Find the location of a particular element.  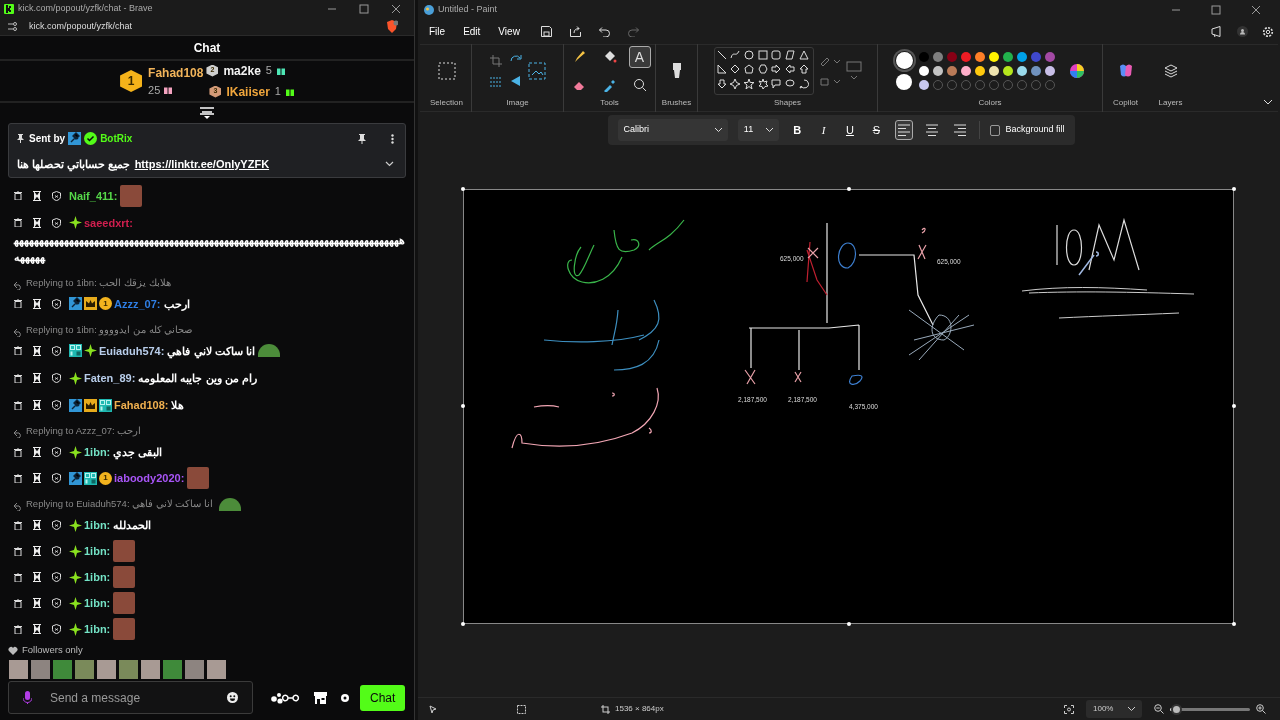

username: Fahad108: is located at coordinates (141, 405).